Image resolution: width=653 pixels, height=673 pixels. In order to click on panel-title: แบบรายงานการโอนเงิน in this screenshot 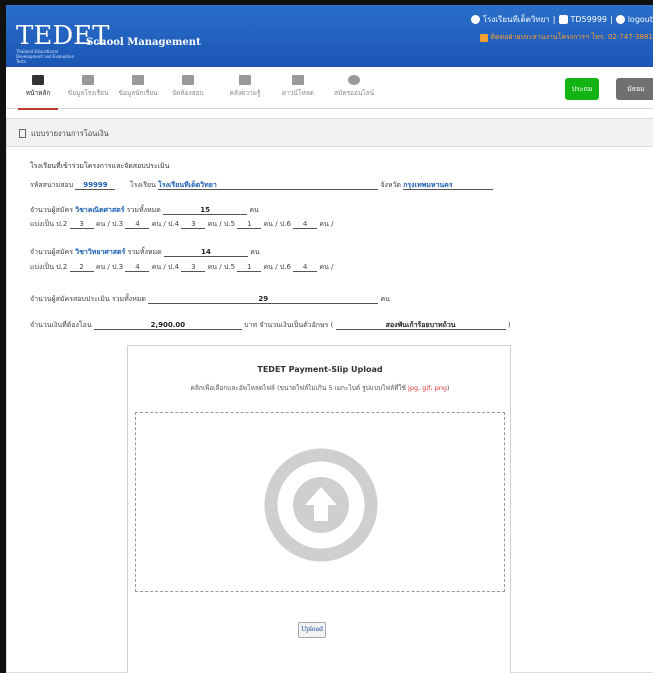, I will do `click(70, 133)`.